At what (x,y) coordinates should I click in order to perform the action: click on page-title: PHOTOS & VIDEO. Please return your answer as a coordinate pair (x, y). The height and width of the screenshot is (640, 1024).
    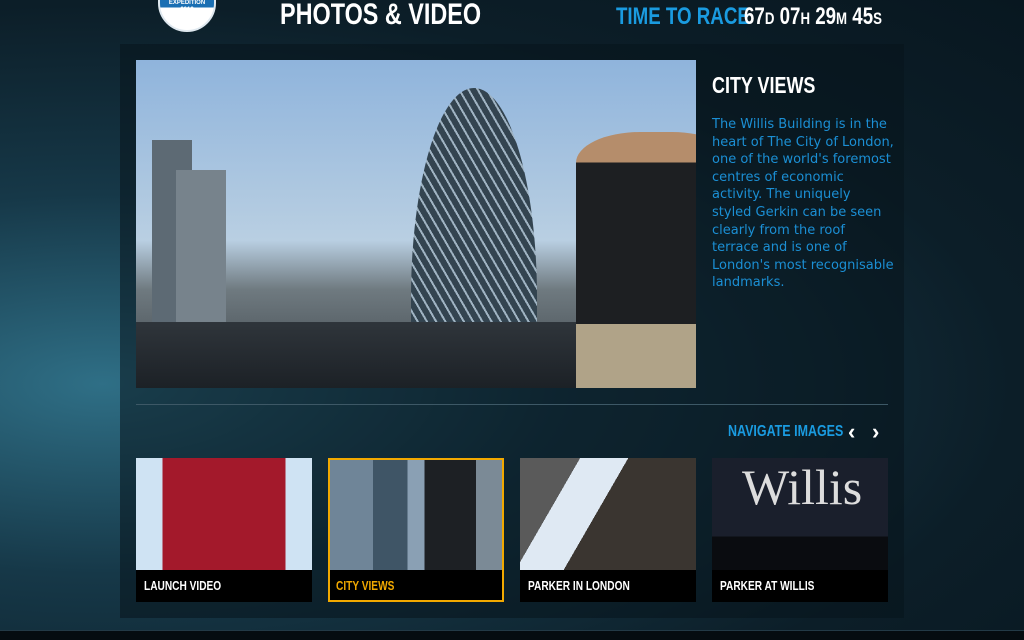
    Looking at the image, I should click on (381, 15).